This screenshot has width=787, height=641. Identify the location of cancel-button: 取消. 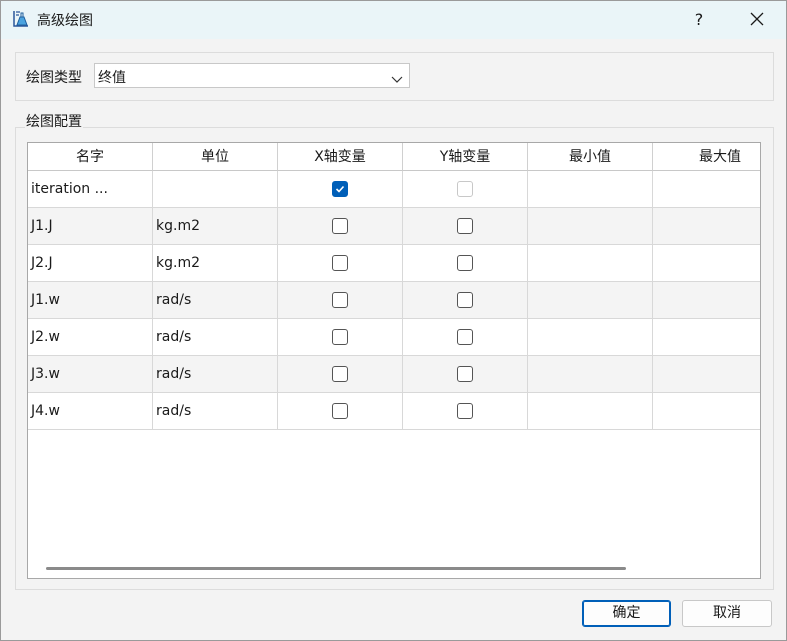
(727, 613).